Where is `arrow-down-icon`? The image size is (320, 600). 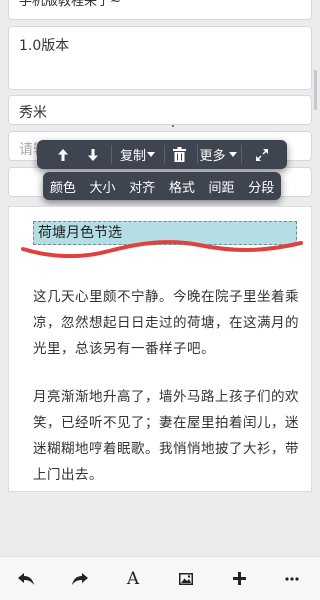 arrow-down-icon is located at coordinates (93, 154).